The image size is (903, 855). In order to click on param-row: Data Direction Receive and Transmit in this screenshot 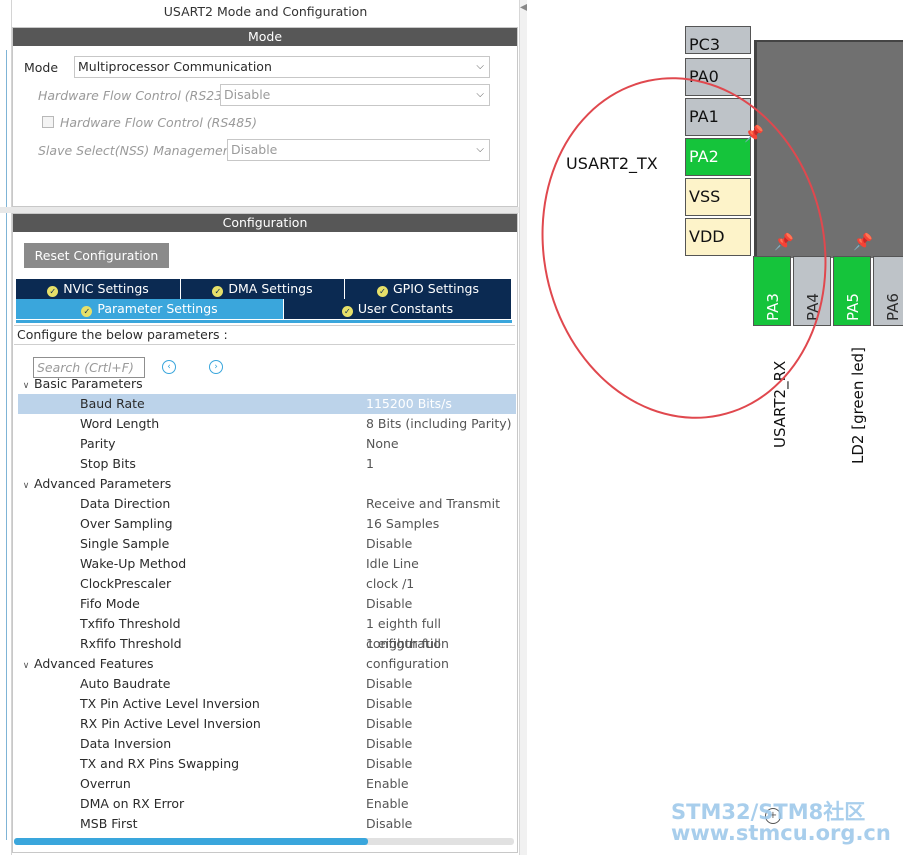, I will do `click(267, 504)`.